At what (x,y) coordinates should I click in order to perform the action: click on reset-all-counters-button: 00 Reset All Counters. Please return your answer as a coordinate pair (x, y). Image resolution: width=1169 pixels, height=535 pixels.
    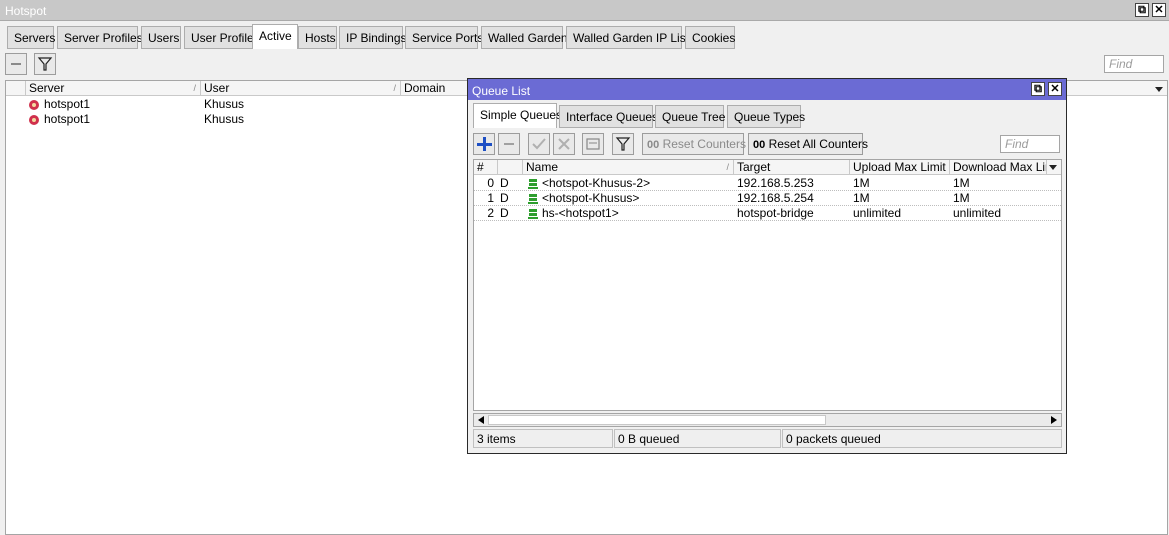
    Looking at the image, I should click on (808, 144).